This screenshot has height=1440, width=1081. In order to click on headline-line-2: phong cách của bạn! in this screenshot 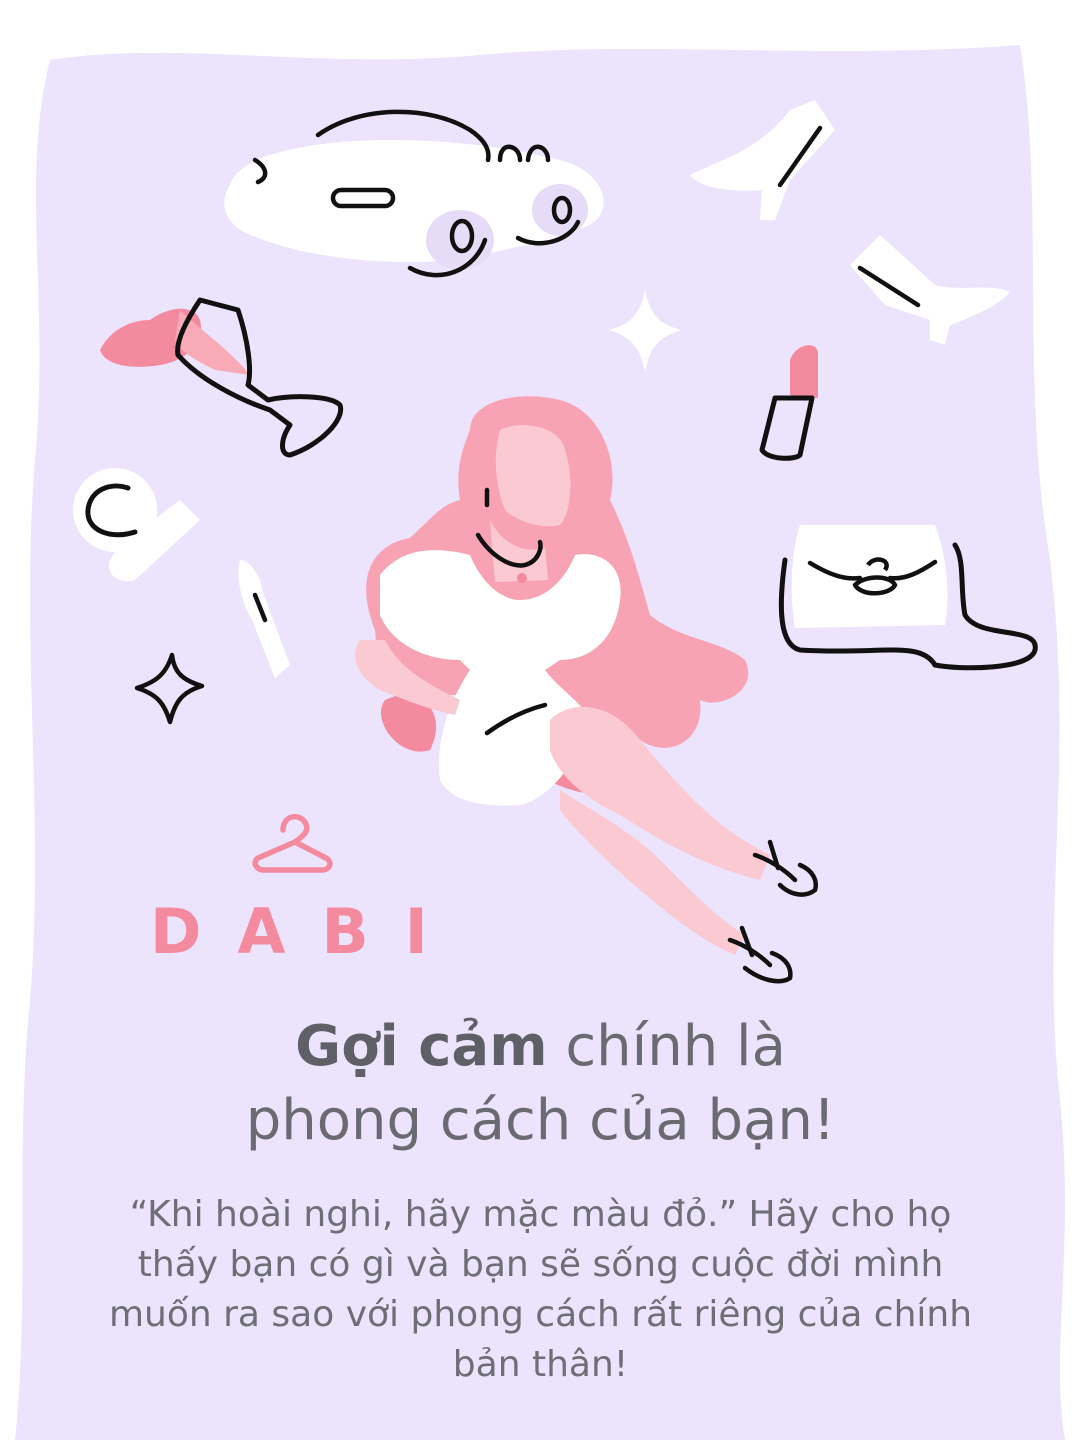, I will do `click(540, 1120)`.